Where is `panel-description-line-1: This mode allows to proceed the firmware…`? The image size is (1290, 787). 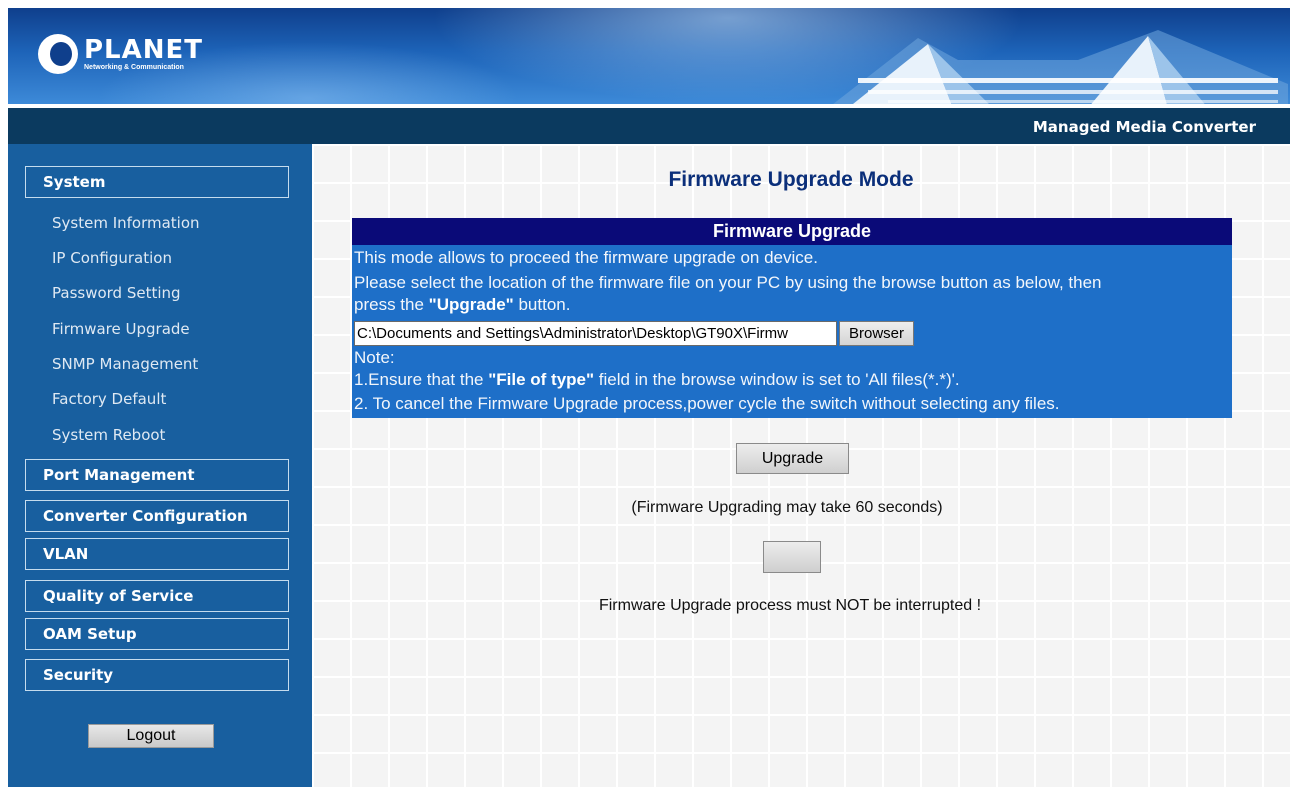
panel-description-line-1: This mode allows to proceed the firmware… is located at coordinates (586, 257).